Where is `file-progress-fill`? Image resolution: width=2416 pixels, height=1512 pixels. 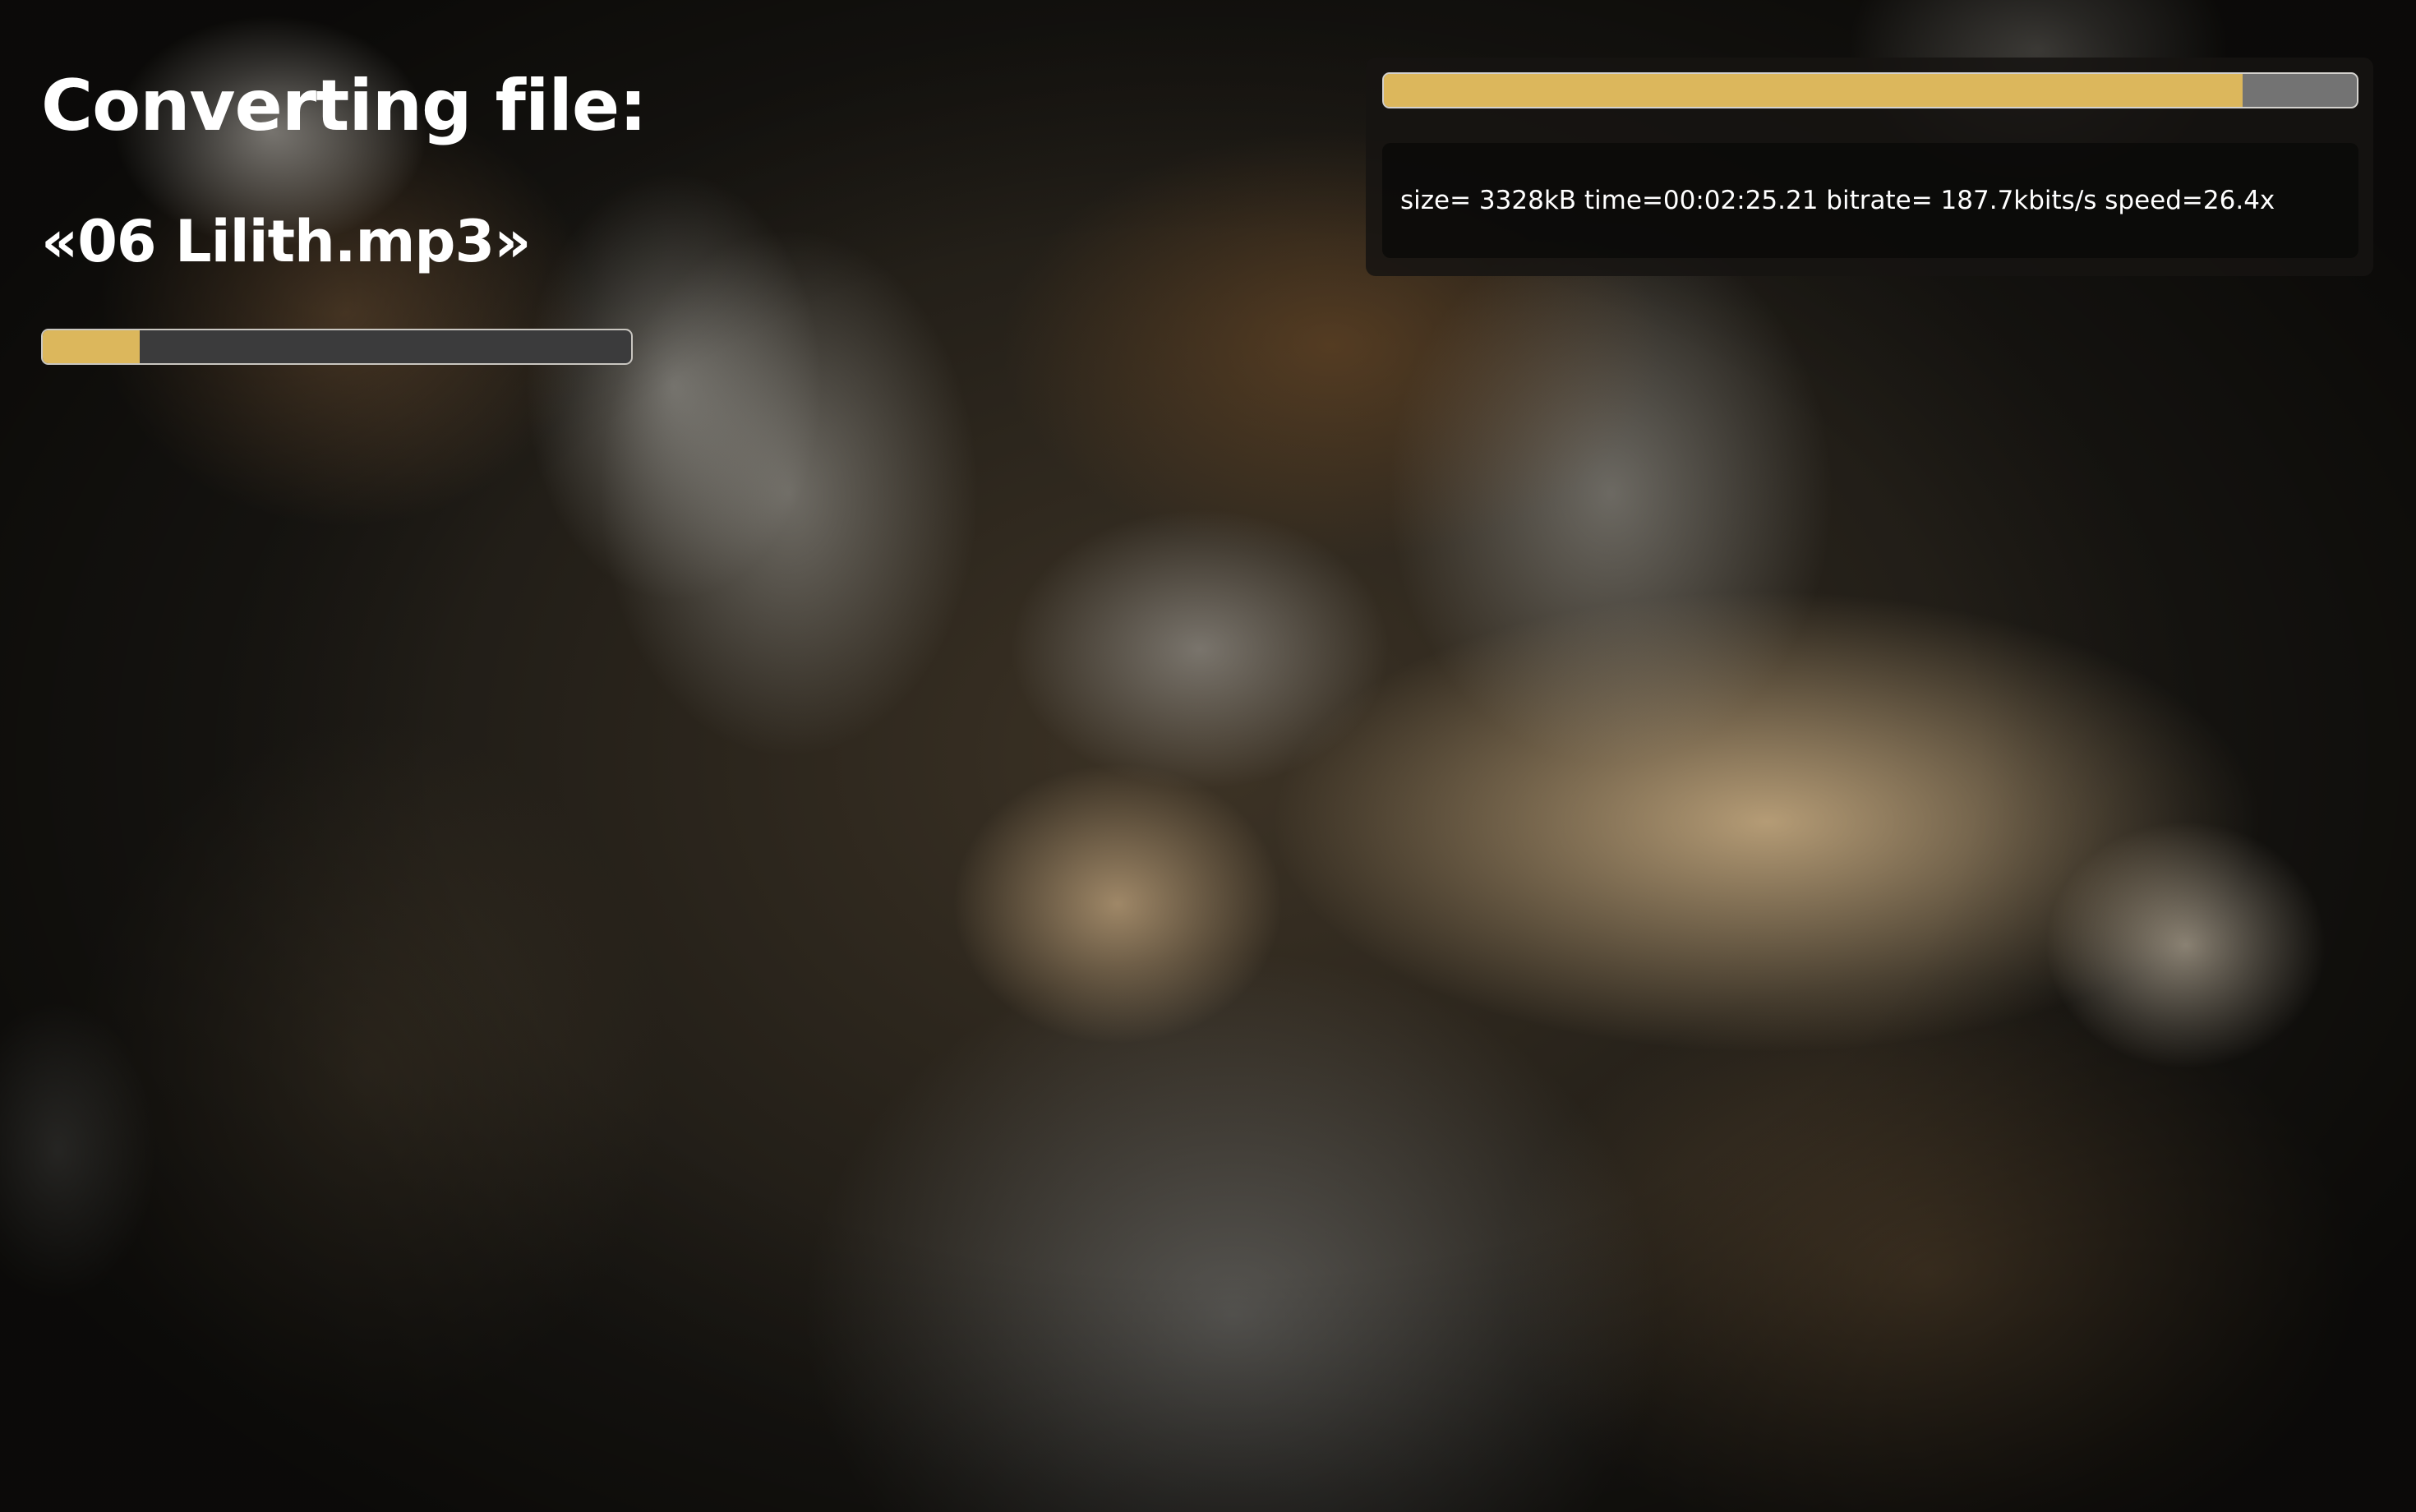 file-progress-fill is located at coordinates (92, 346).